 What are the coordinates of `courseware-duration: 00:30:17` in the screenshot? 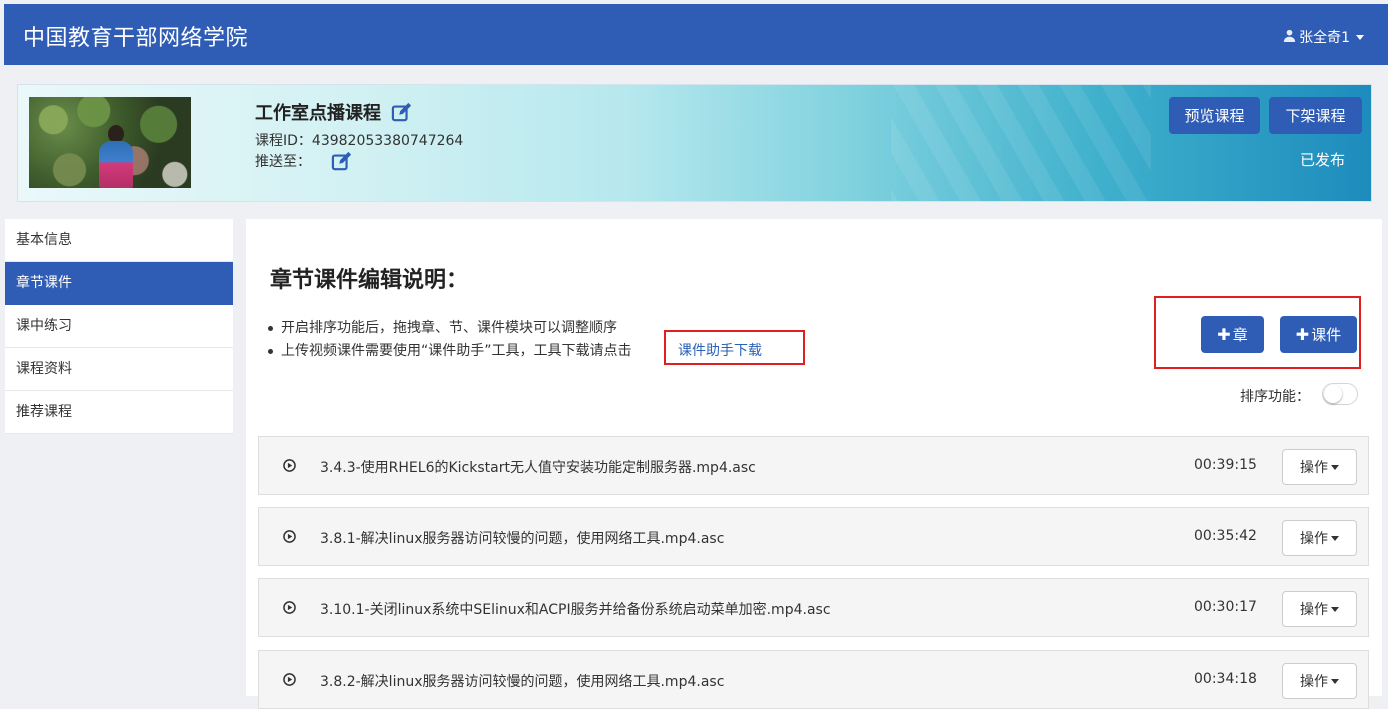 It's located at (1225, 607).